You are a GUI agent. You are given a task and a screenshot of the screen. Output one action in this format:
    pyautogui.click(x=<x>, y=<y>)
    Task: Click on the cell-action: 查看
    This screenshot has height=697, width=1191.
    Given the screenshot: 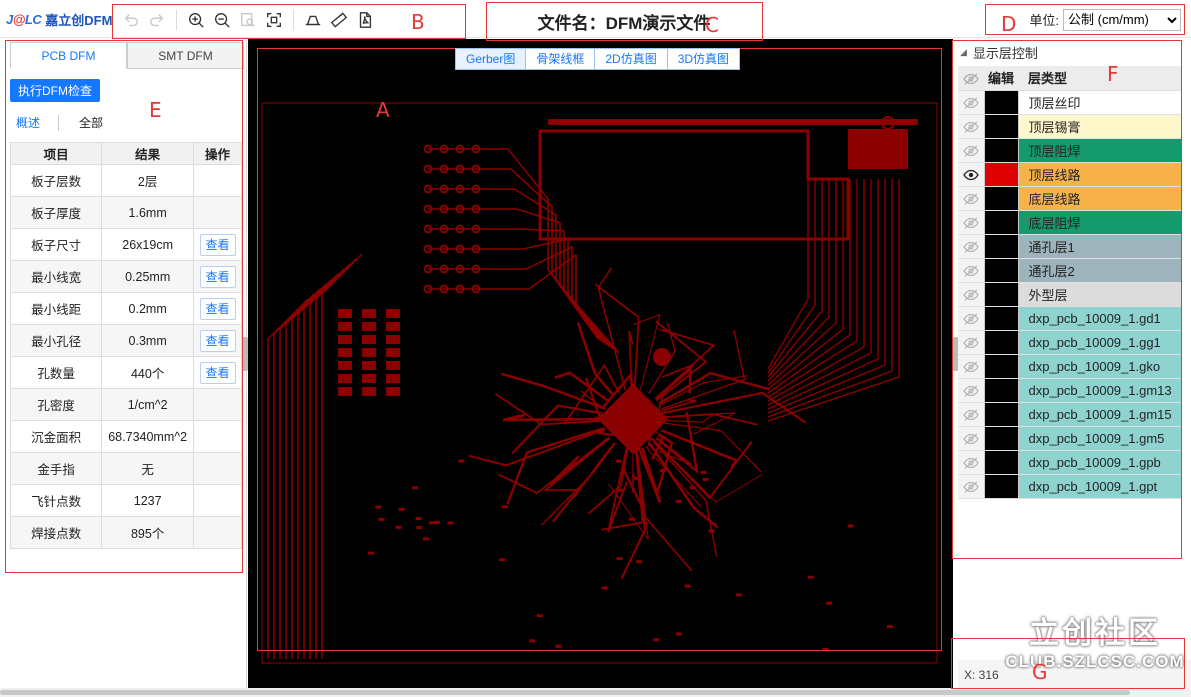 What is the action you would take?
    pyautogui.click(x=217, y=244)
    